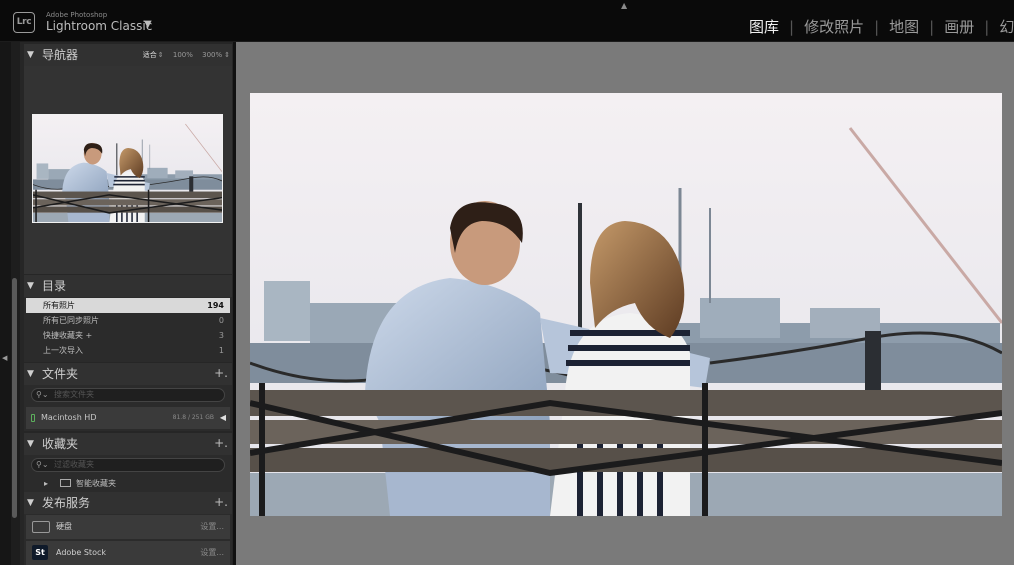 This screenshot has width=1014, height=565. I want to click on folders-title: 文件夹, so click(60, 374).